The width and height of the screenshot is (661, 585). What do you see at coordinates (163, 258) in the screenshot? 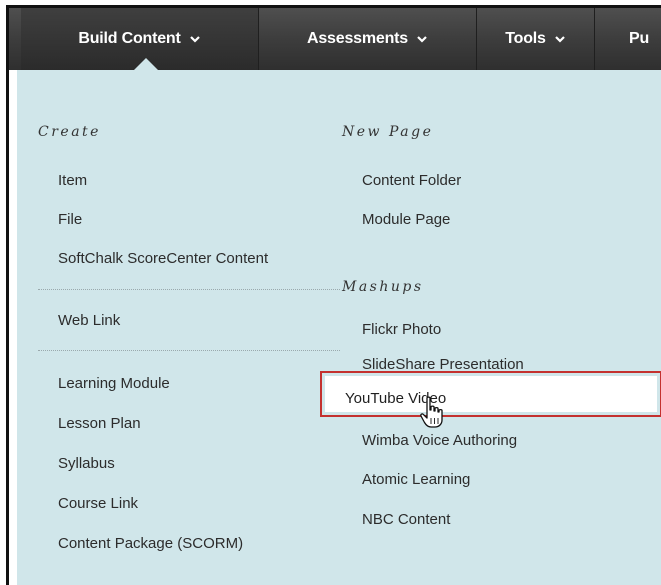
I see `menu-item-softchalk: SoftChalk ScoreCenter Content` at bounding box center [163, 258].